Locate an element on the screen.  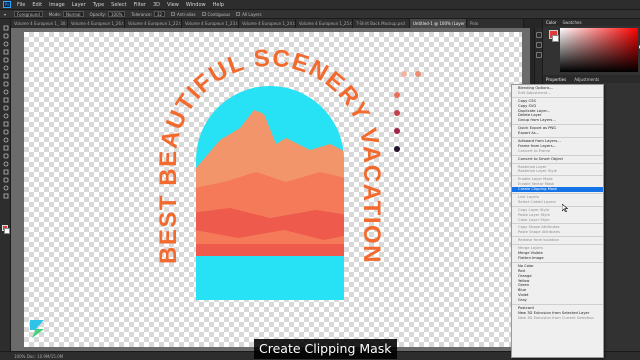
tab-document: Volume 4 Europeun 1_25.tif is located at coordinates (324, 23).